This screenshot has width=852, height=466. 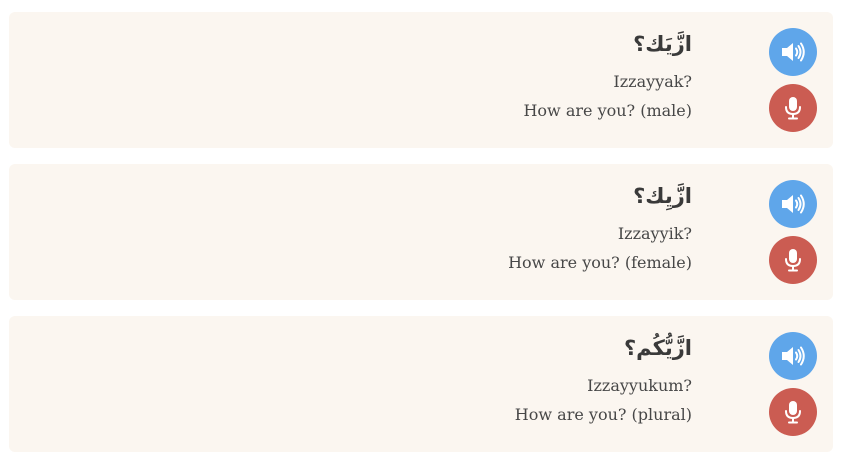 I want to click on arabic-phrase: ازَّيُّكُم؟, so click(x=657, y=348).